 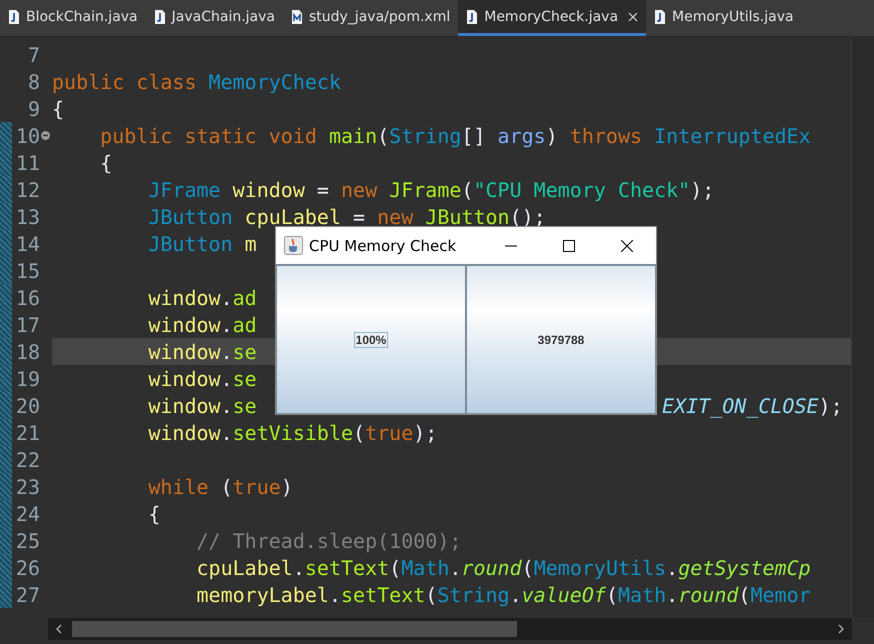 I want to click on line-number: 20, so click(x=27, y=406).